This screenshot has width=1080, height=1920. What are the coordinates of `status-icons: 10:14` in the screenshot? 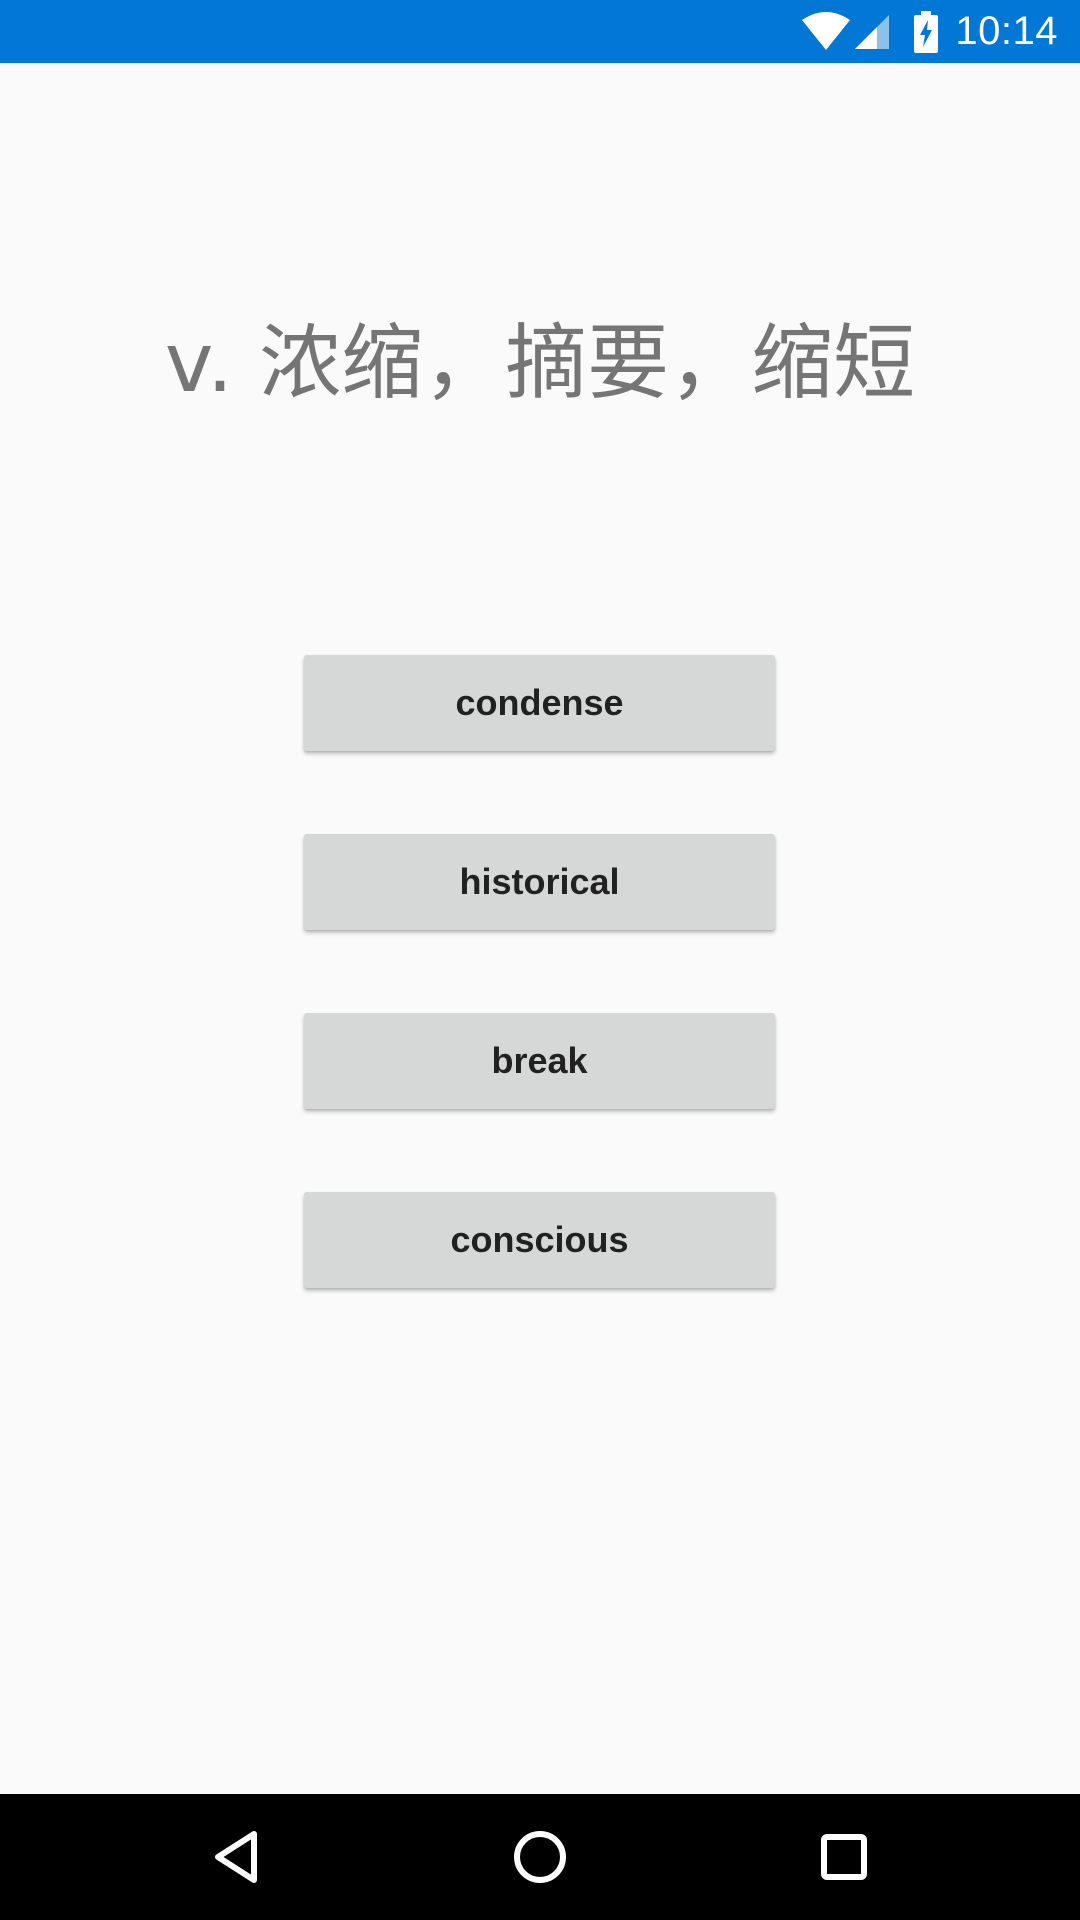 It's located at (929, 31).